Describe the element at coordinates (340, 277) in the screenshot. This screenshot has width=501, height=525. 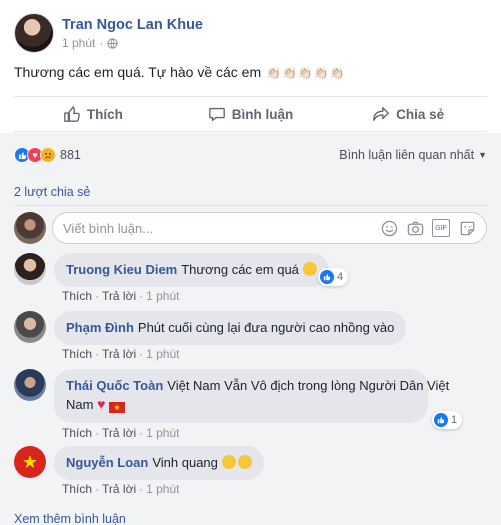
I see `comment-reaction-count: 4` at that location.